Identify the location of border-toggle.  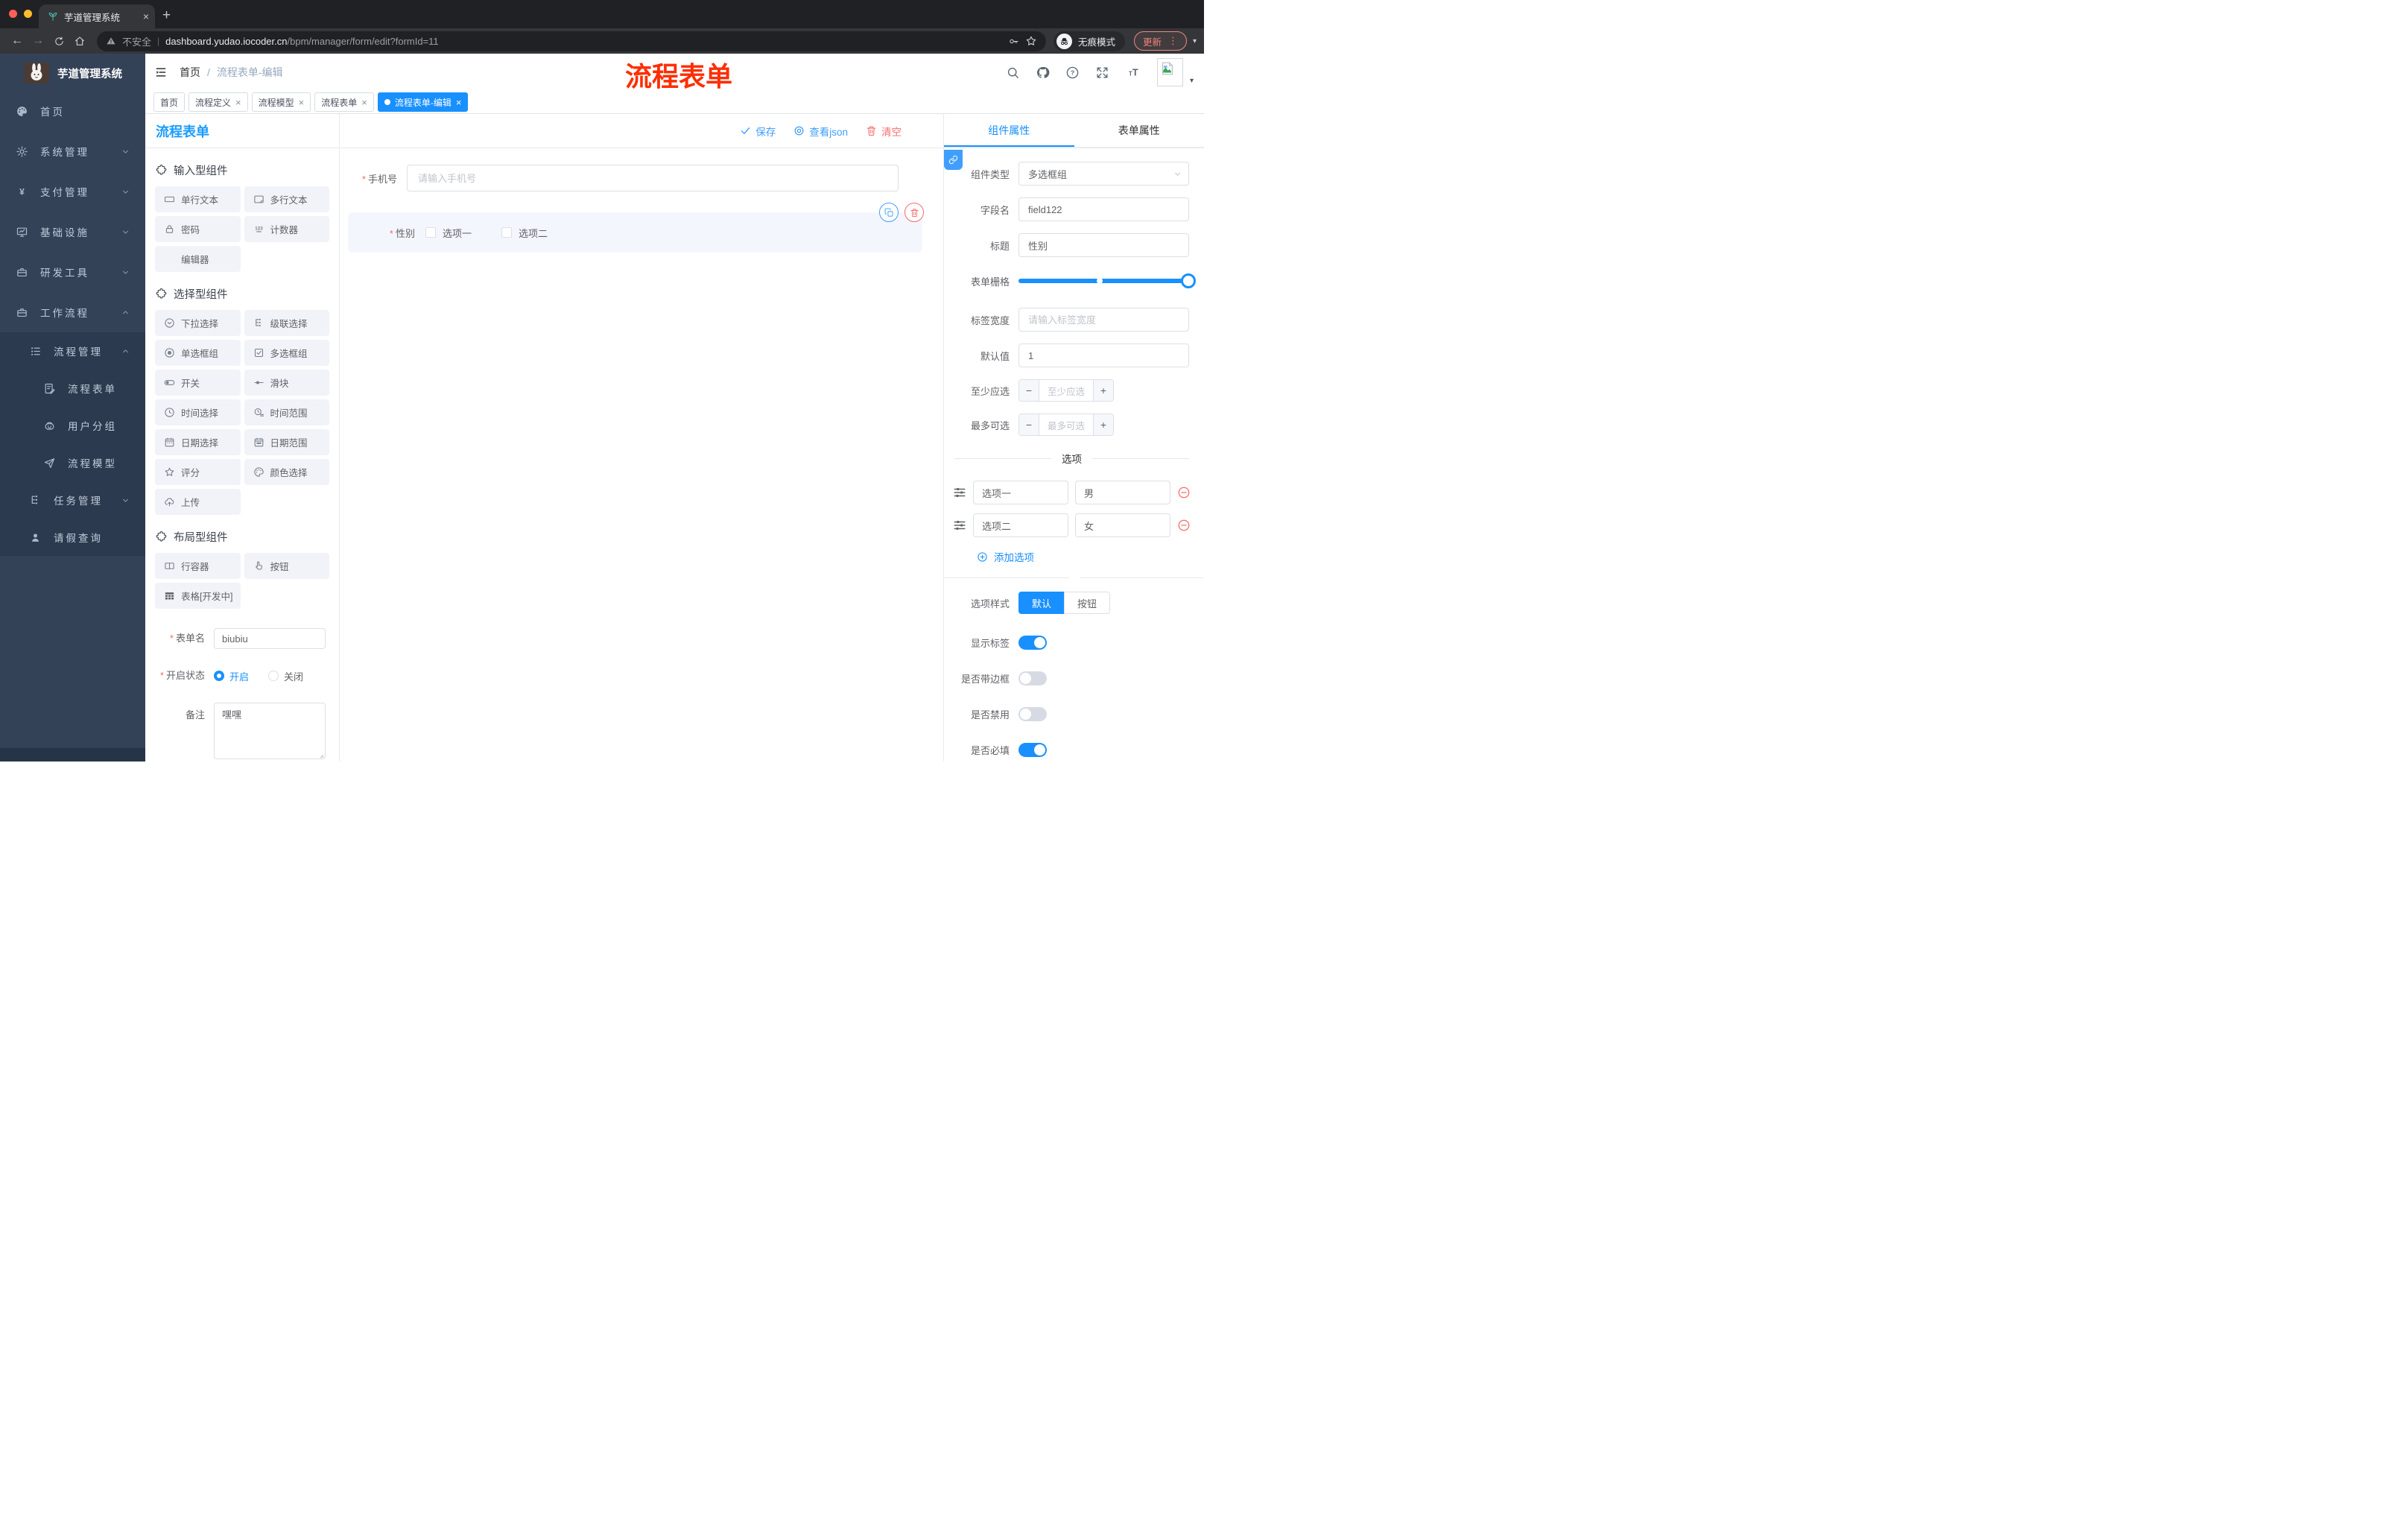
(1032, 678).